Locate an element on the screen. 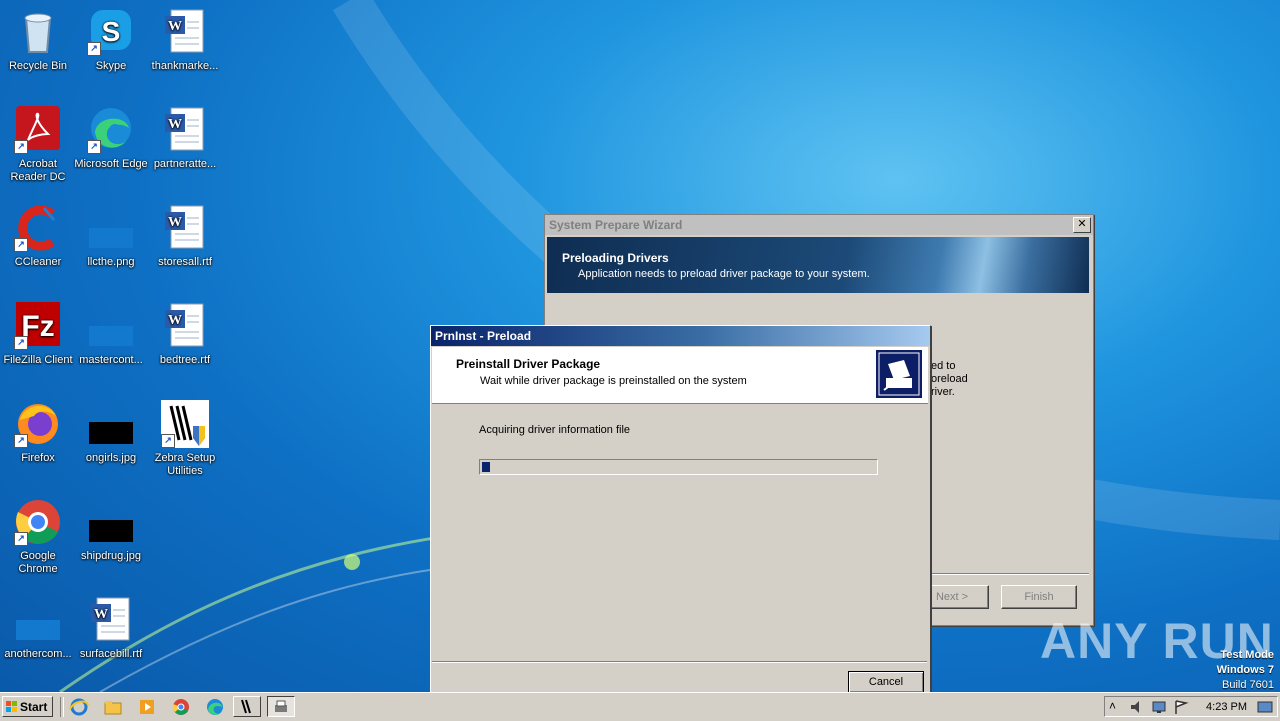  preload-heading: Preinstall Driver Package is located at coordinates (528, 364).